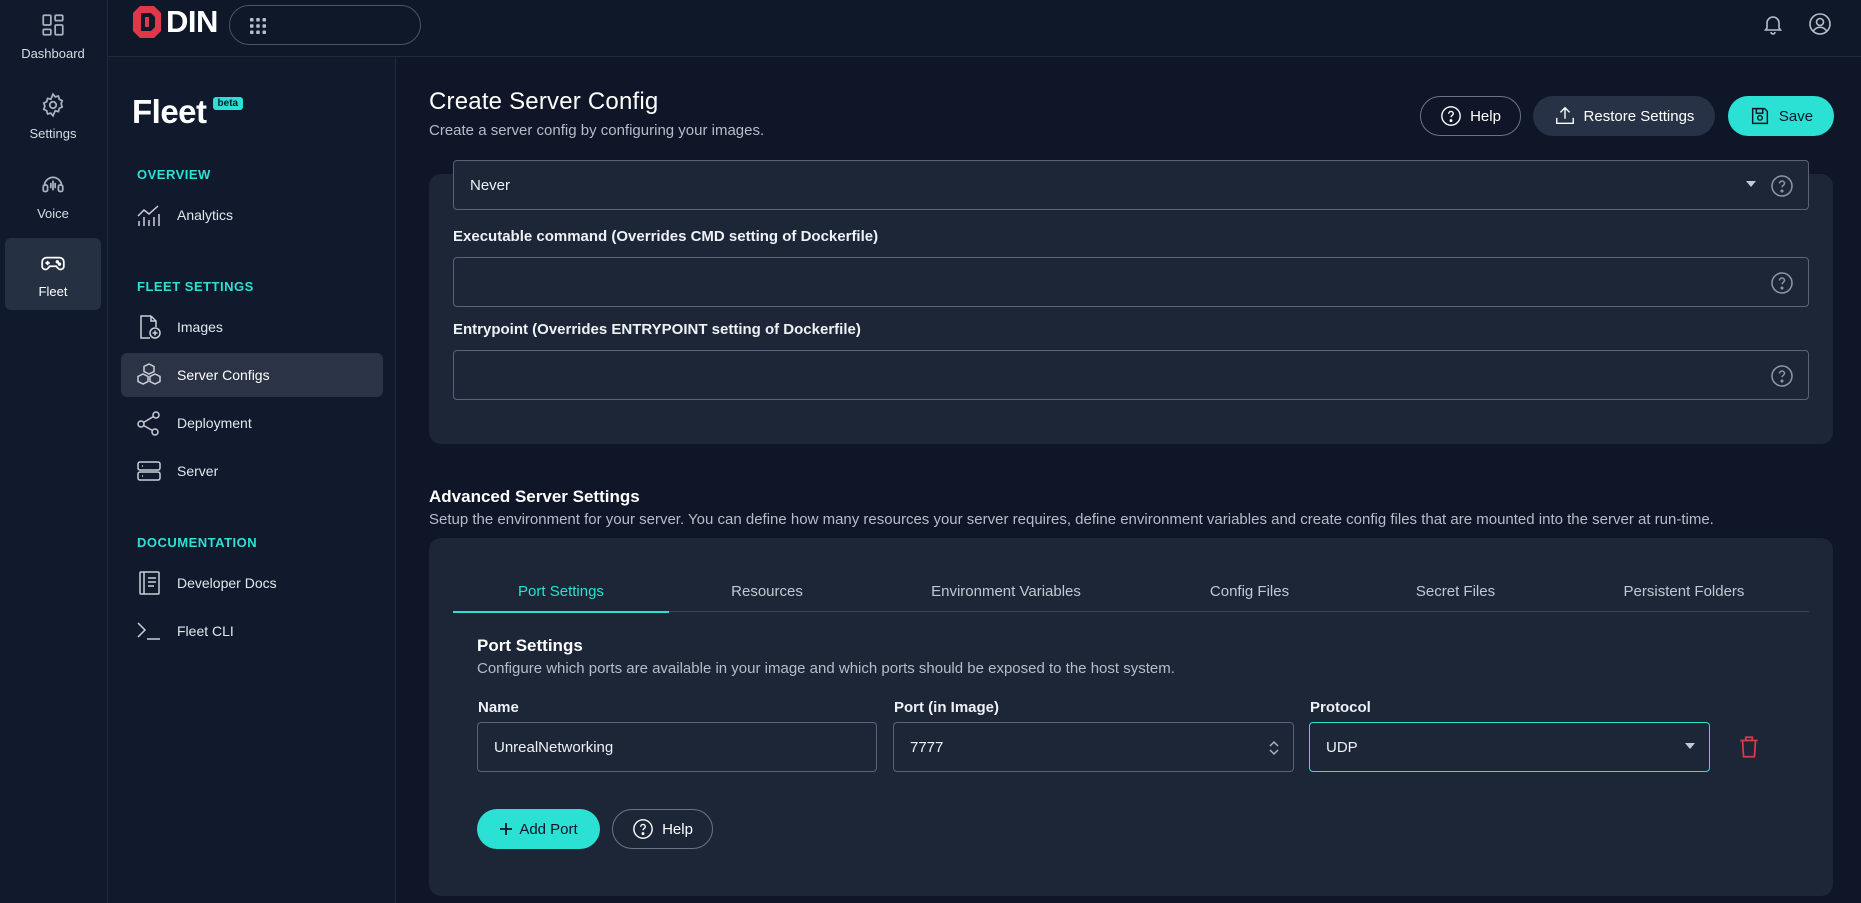 The height and width of the screenshot is (903, 1861). I want to click on voice-icon, so click(53, 184).